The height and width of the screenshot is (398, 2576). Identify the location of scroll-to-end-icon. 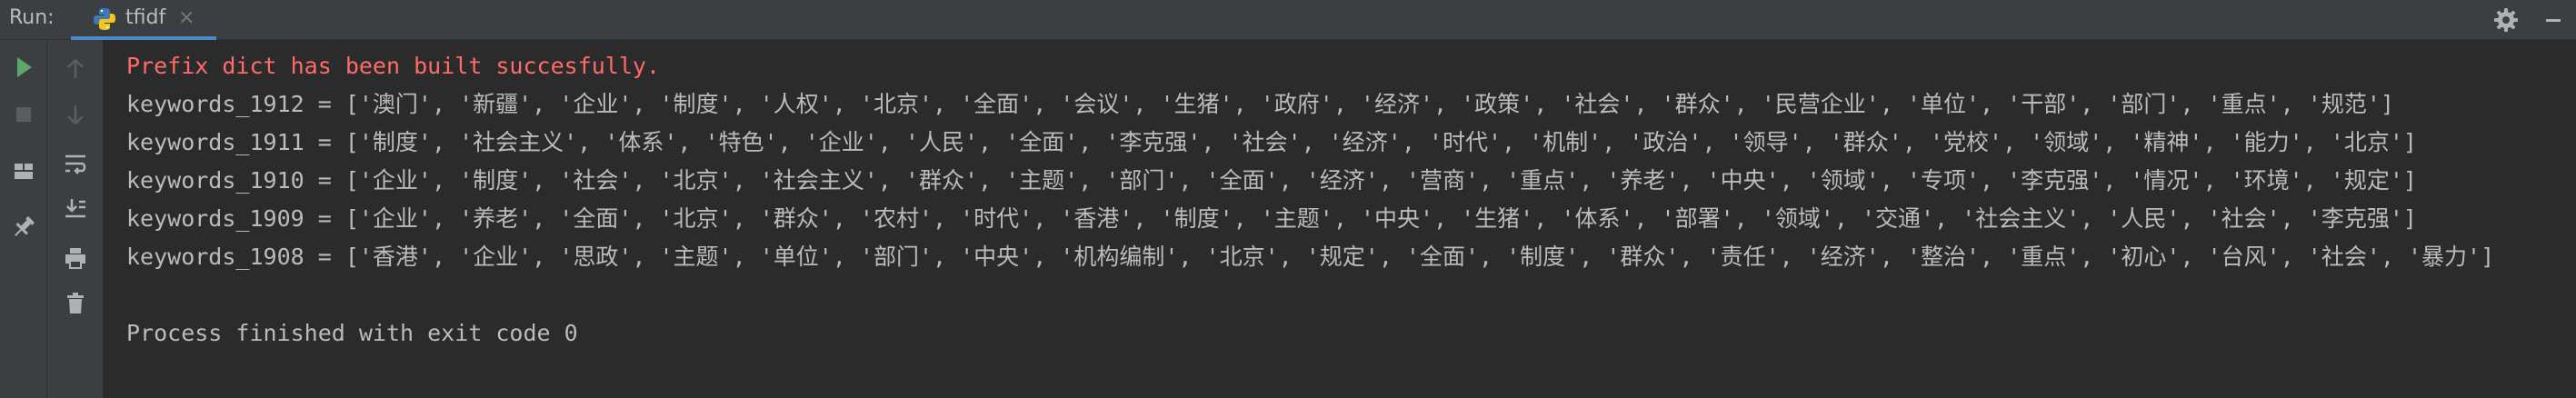
(75, 209).